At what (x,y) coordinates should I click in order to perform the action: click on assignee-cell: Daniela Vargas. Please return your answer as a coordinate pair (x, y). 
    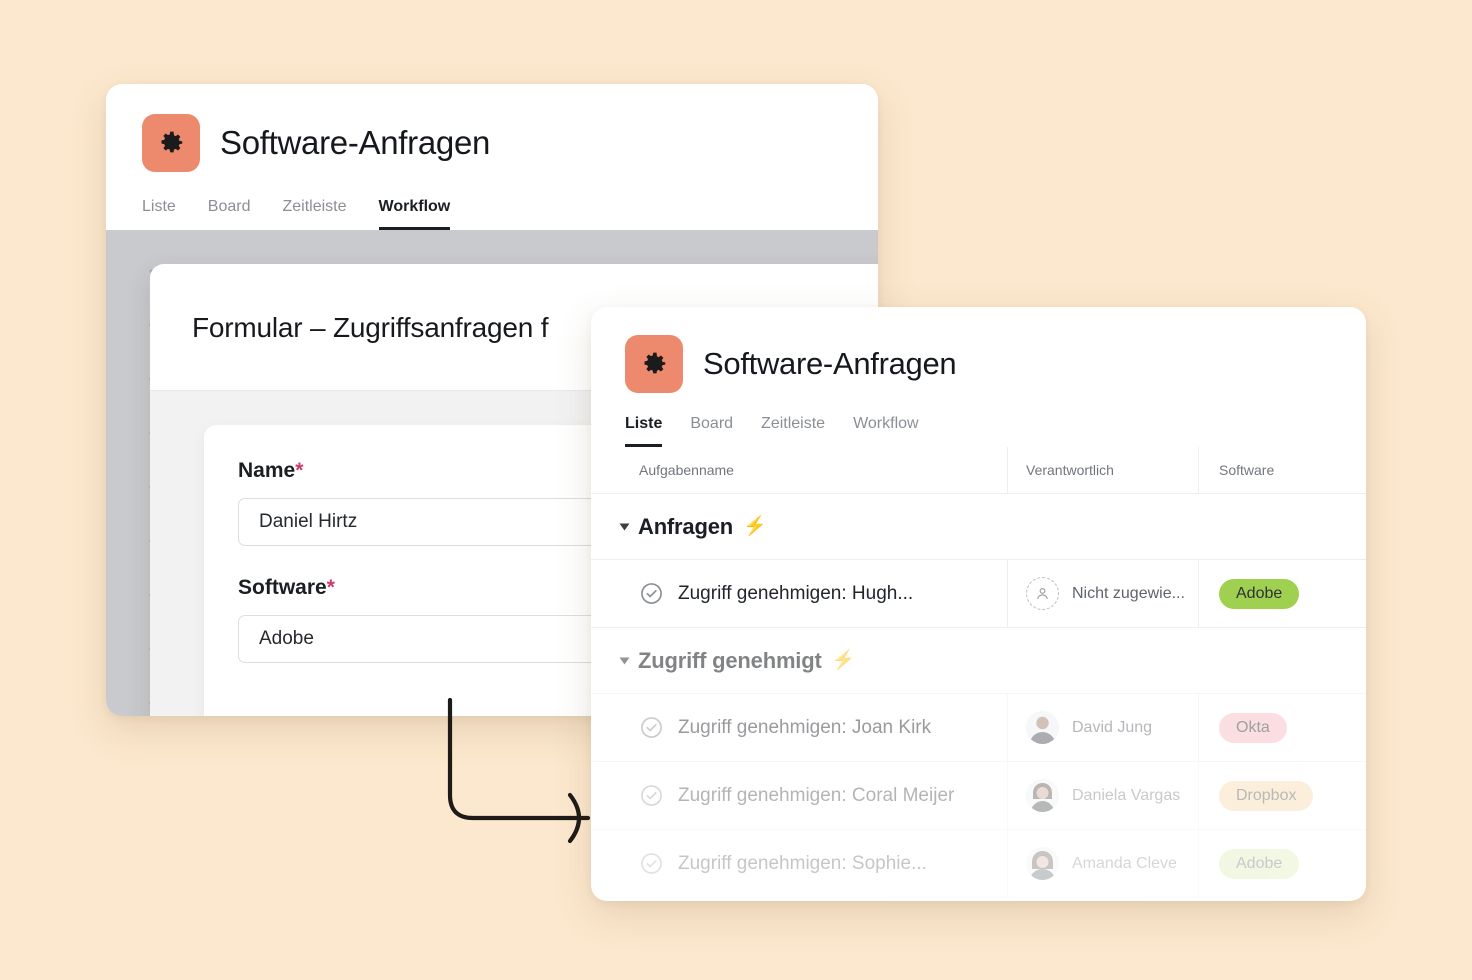
    Looking at the image, I should click on (1103, 795).